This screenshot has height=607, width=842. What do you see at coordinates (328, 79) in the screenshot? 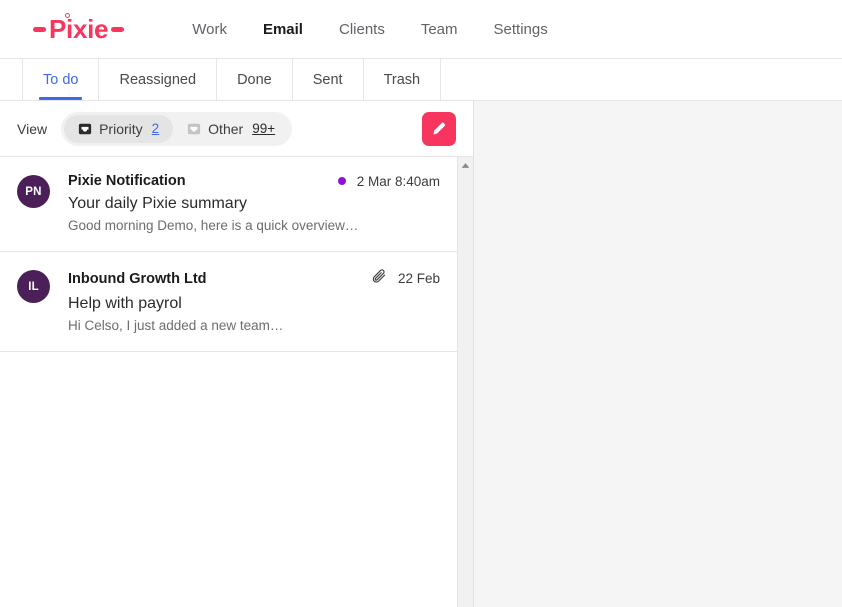
I see `tab-sent: Sent` at bounding box center [328, 79].